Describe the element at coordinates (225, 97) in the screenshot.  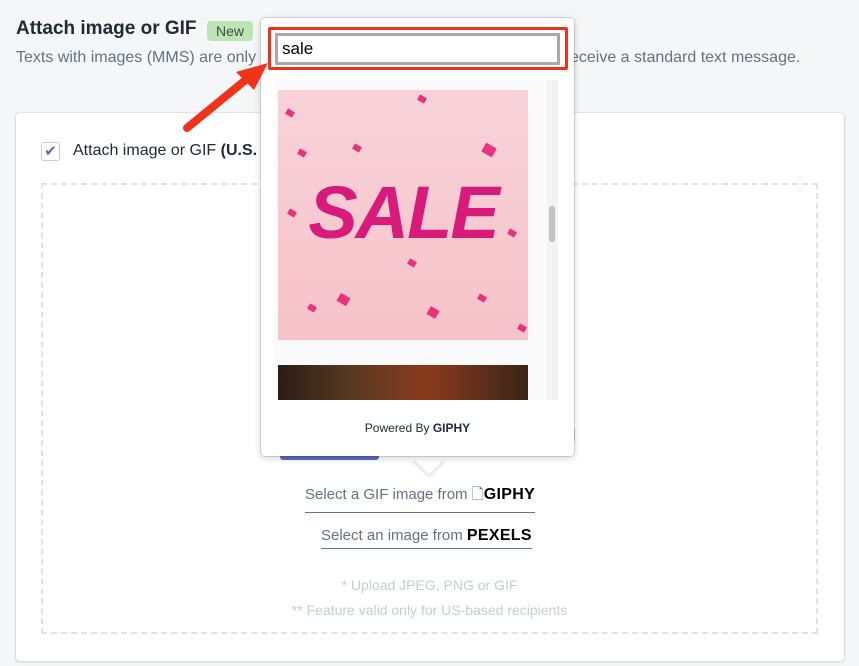
I see `annotation-arrow-icon` at that location.